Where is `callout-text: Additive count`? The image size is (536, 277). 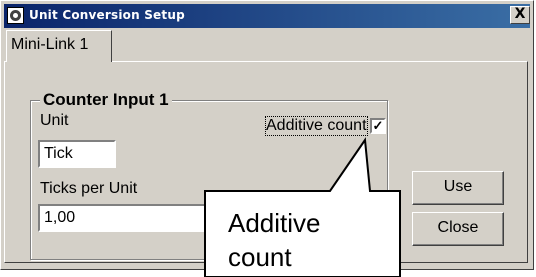
callout-text: Additive count is located at coordinates (274, 240).